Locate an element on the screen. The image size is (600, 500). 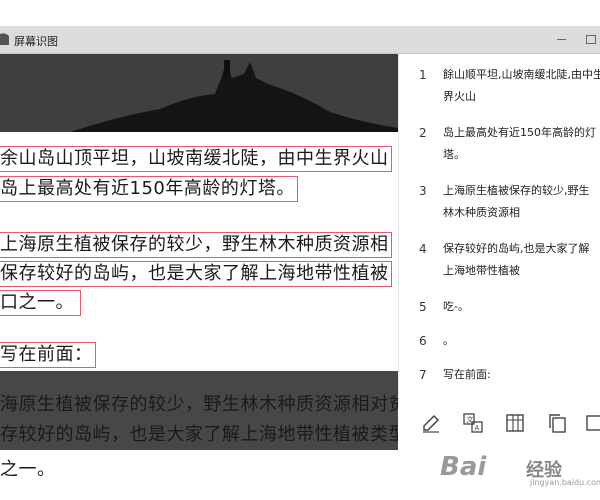
app-logo-icon is located at coordinates (4, 39).